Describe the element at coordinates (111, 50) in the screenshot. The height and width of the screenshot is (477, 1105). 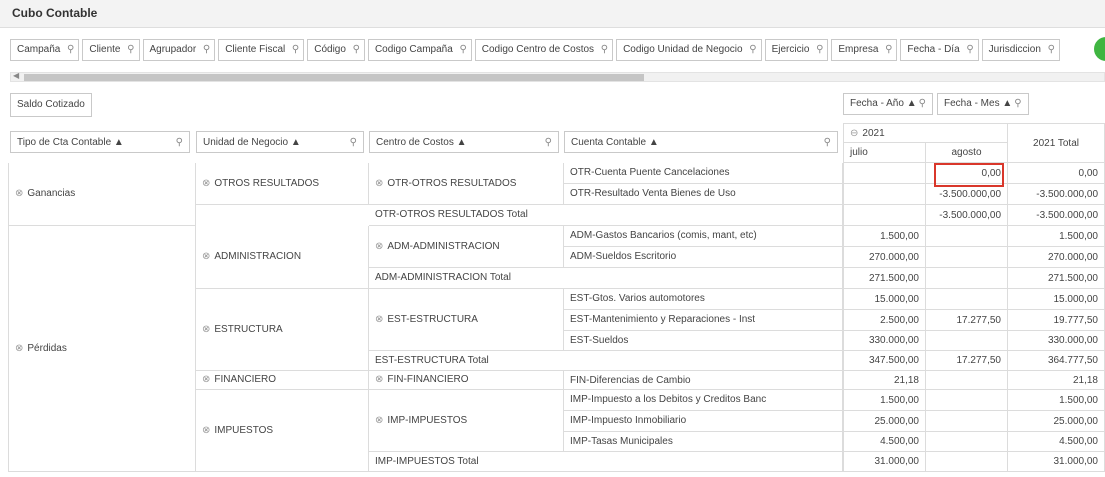
I see `filter-field-chip: Cliente ⚲` at that location.